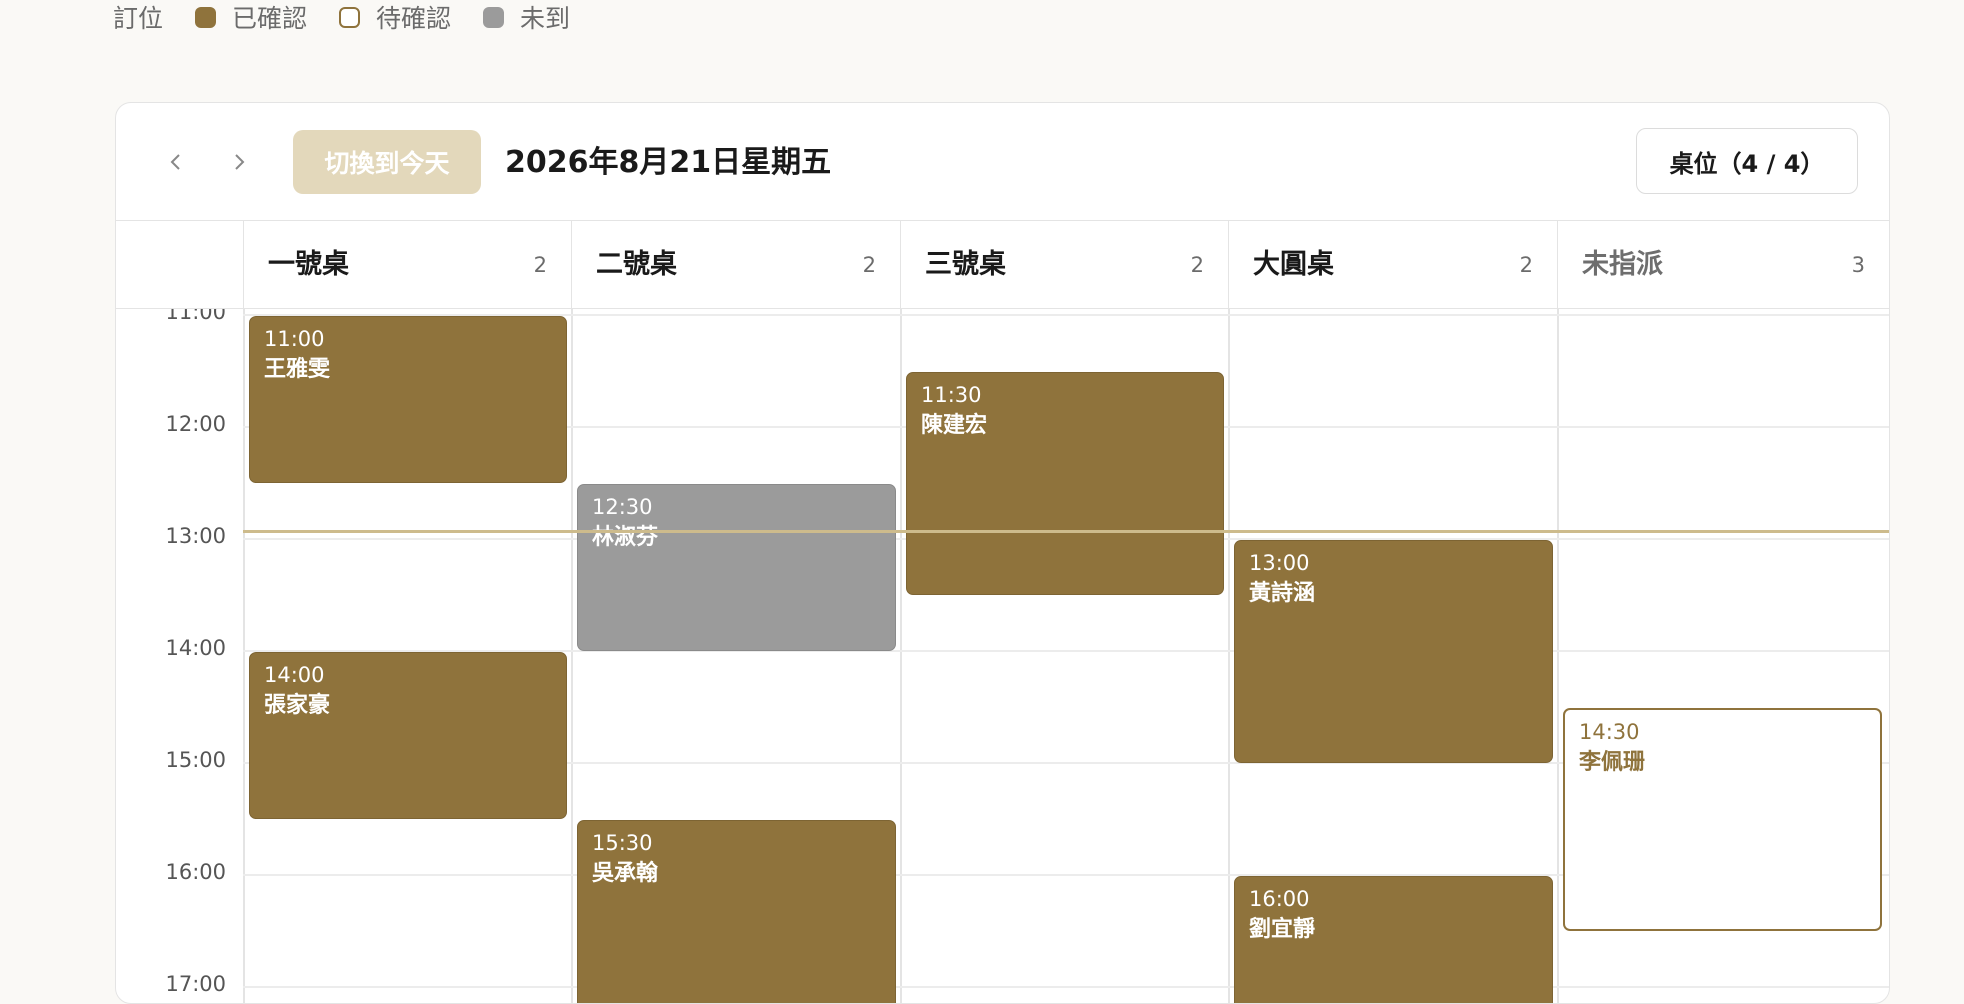  Describe the element at coordinates (206, 17) in the screenshot. I see `confirmed-swatch` at that location.